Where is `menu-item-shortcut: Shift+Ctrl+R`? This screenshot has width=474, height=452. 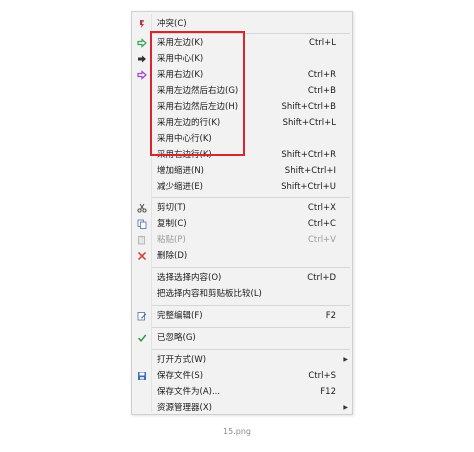 menu-item-shortcut: Shift+Ctrl+R is located at coordinates (308, 155).